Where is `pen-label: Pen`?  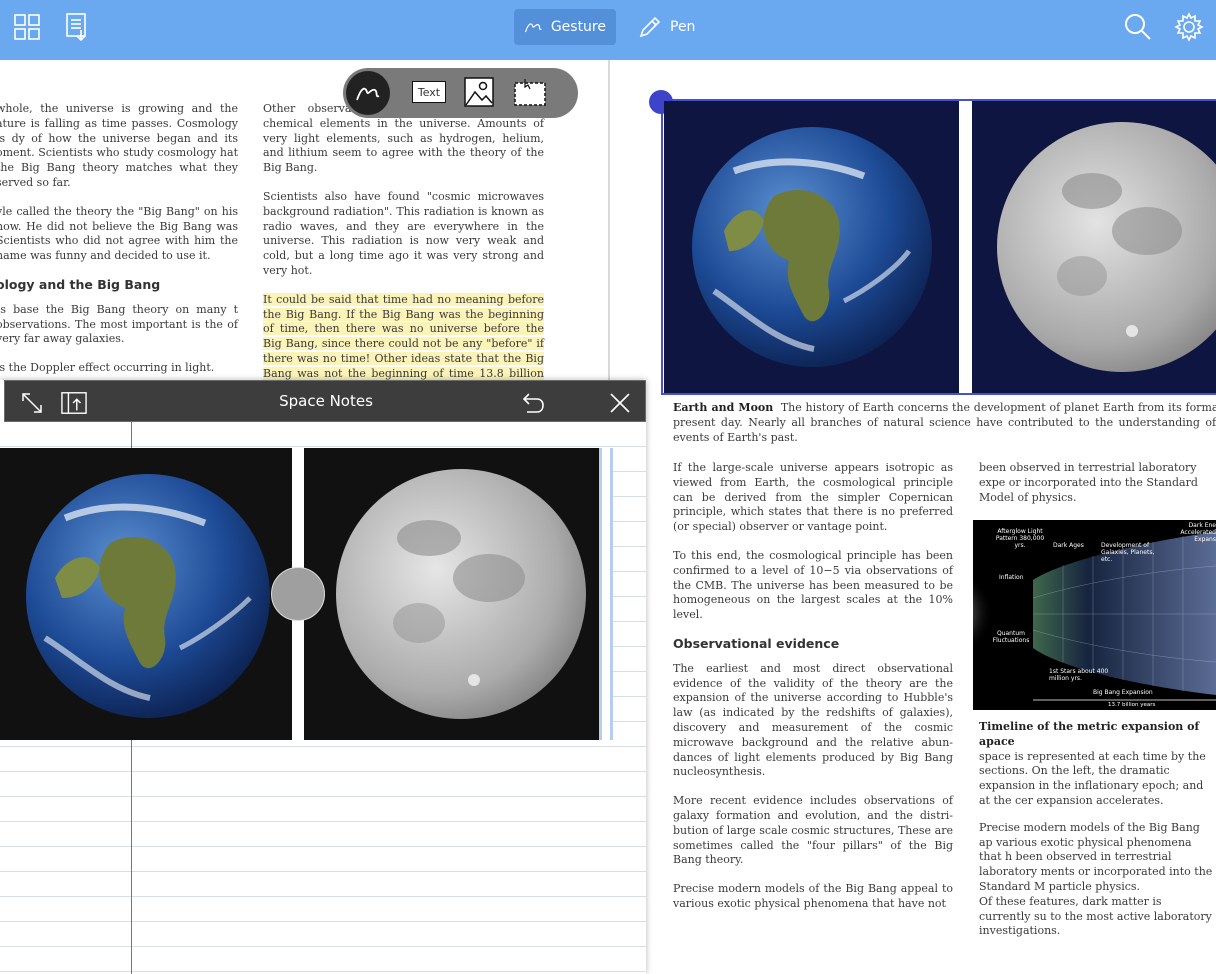 pen-label: Pen is located at coordinates (683, 27).